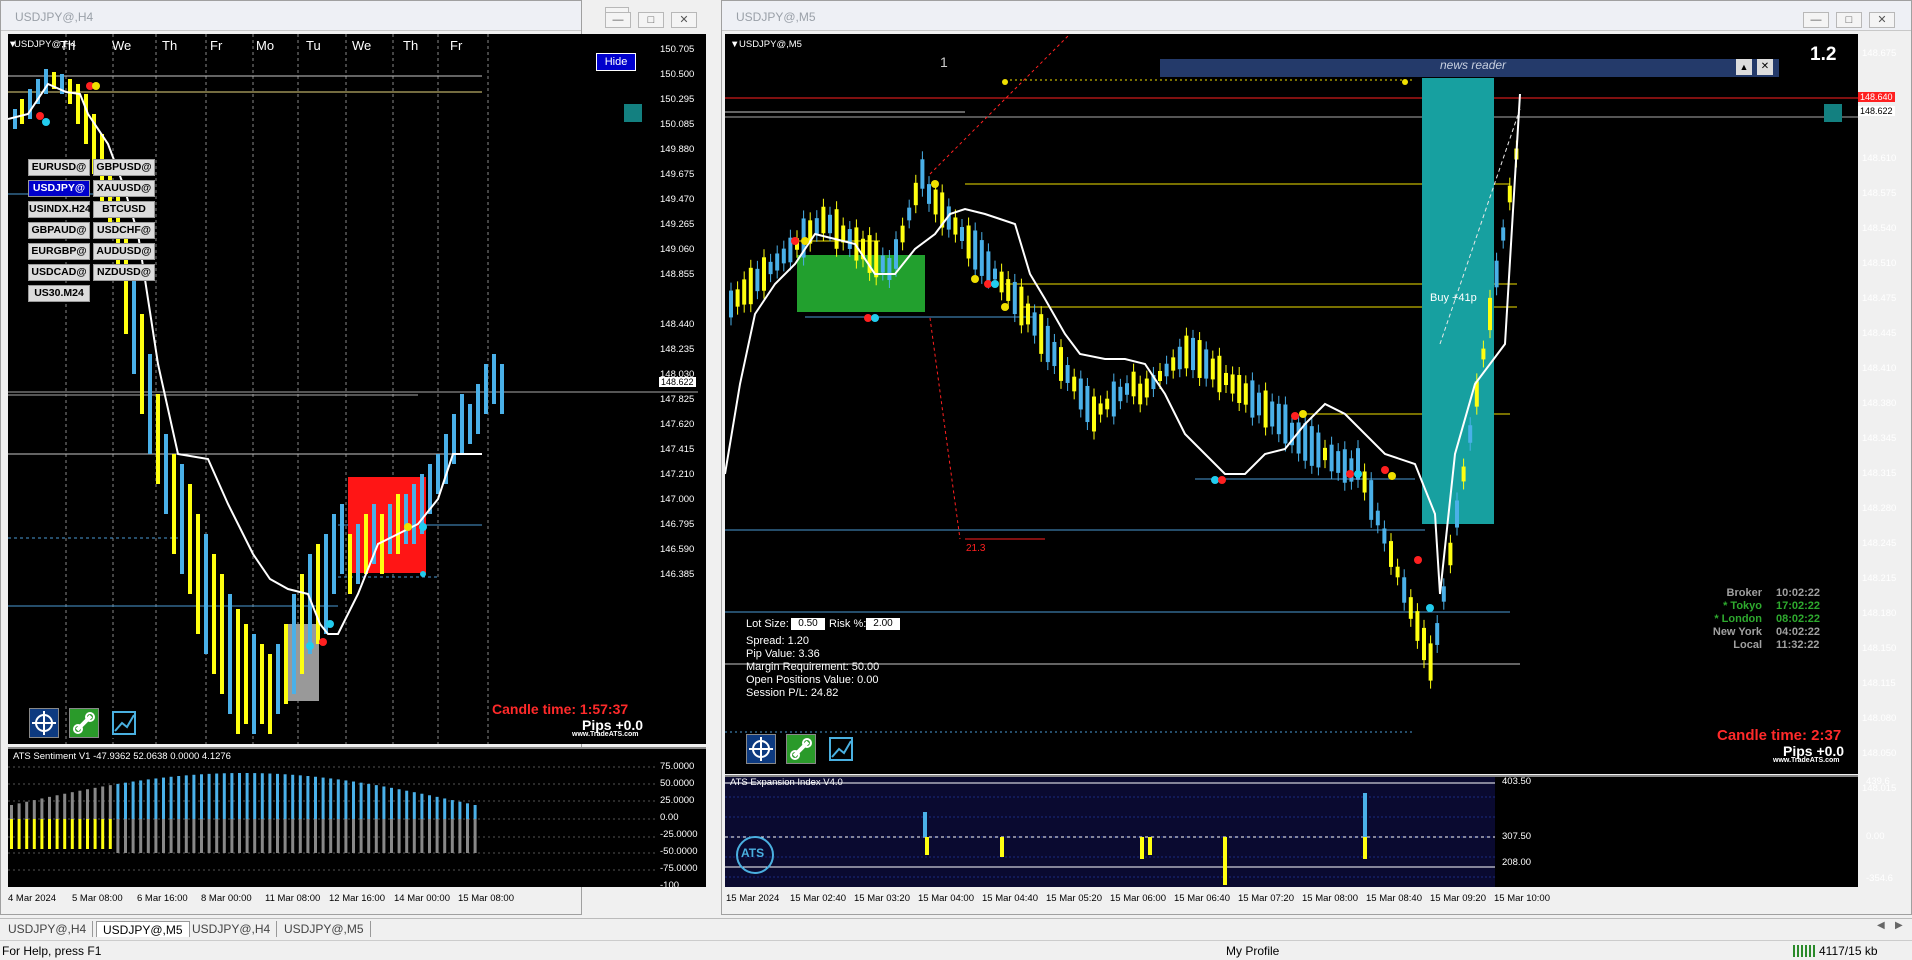 Image resolution: width=1912 pixels, height=960 pixels. What do you see at coordinates (1882, 20) in the screenshot?
I see `right-close-icon: ✕` at bounding box center [1882, 20].